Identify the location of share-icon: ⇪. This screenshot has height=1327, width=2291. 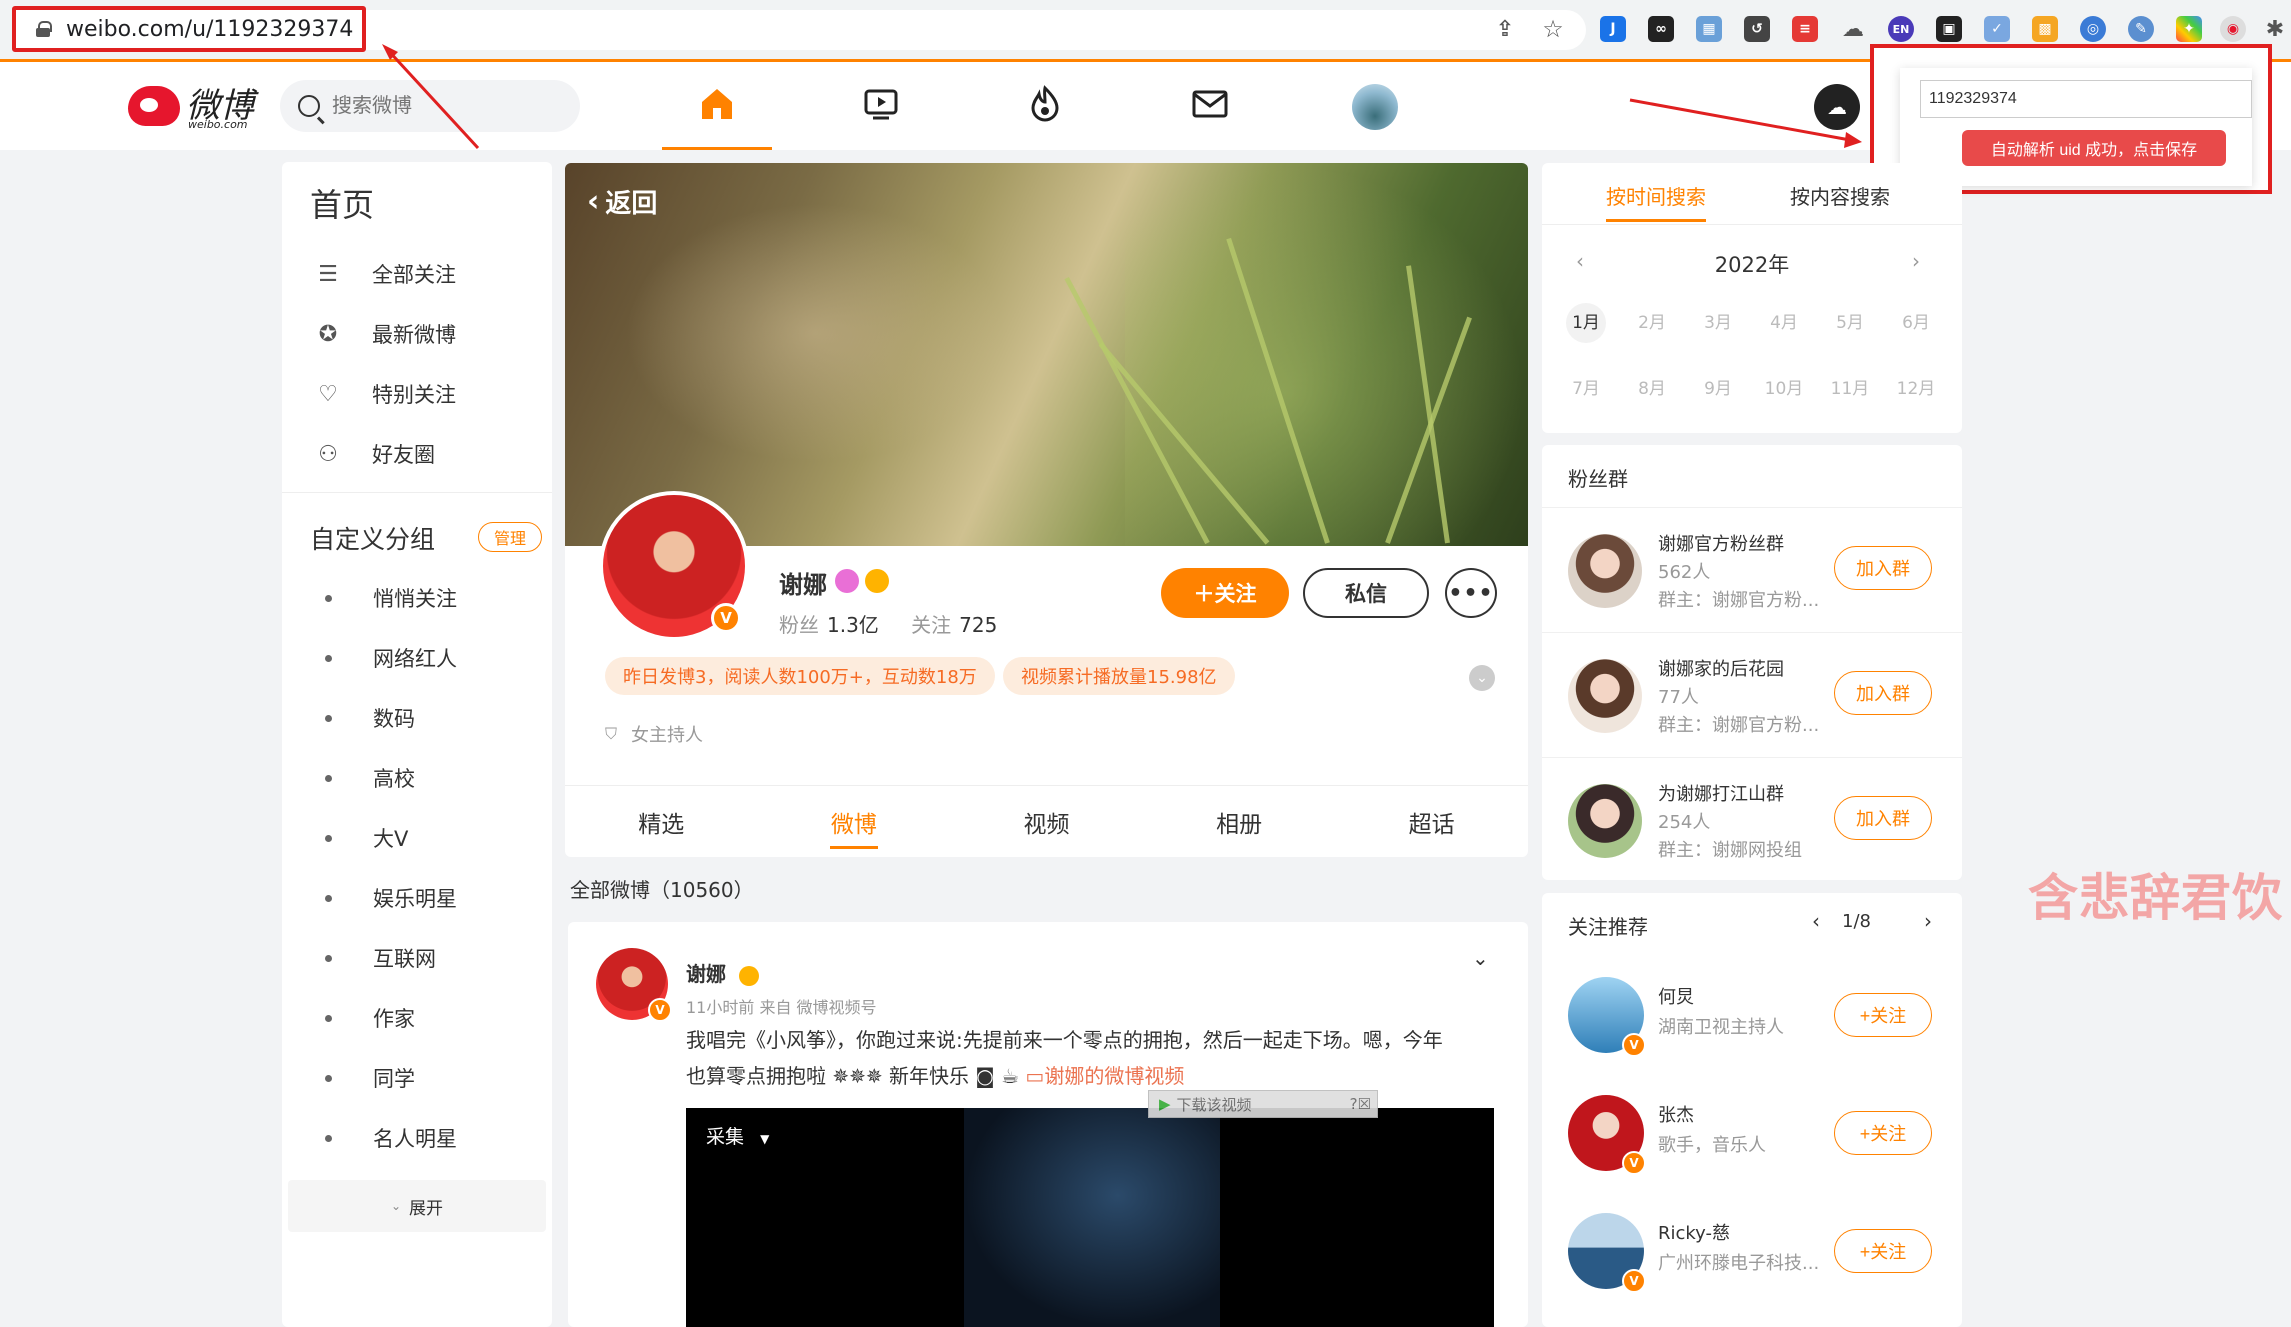
(1505, 29).